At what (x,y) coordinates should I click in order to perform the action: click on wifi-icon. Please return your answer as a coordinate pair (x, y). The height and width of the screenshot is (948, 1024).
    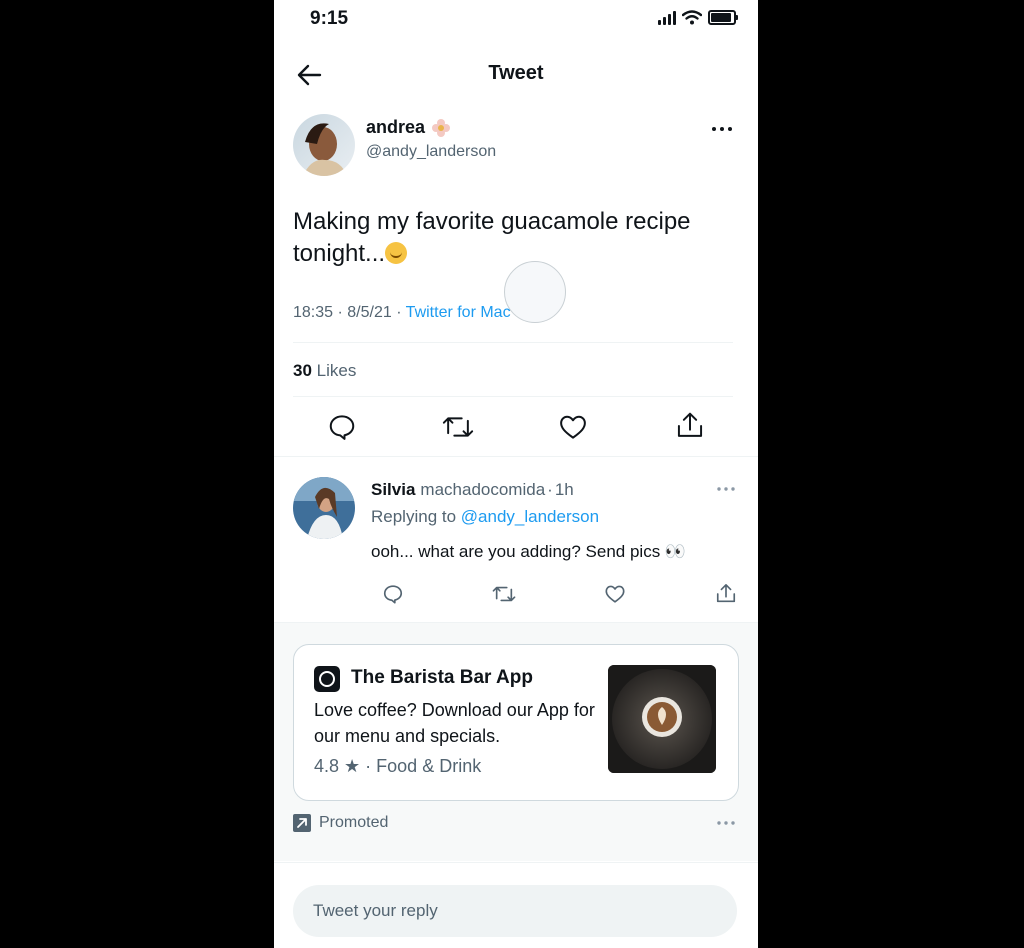
    Looking at the image, I should click on (692, 17).